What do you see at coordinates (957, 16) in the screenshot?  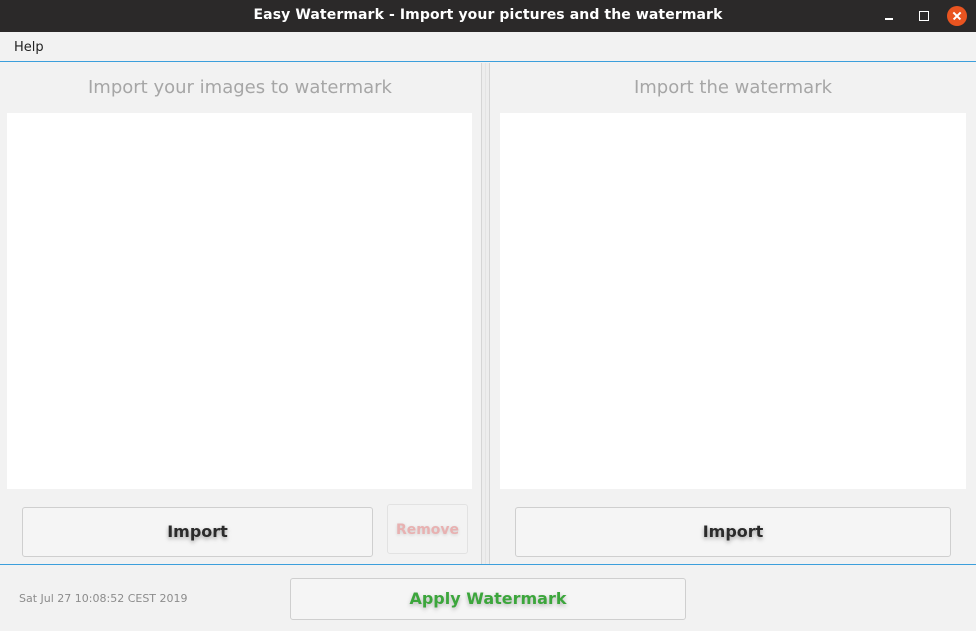 I see `close-icon` at bounding box center [957, 16].